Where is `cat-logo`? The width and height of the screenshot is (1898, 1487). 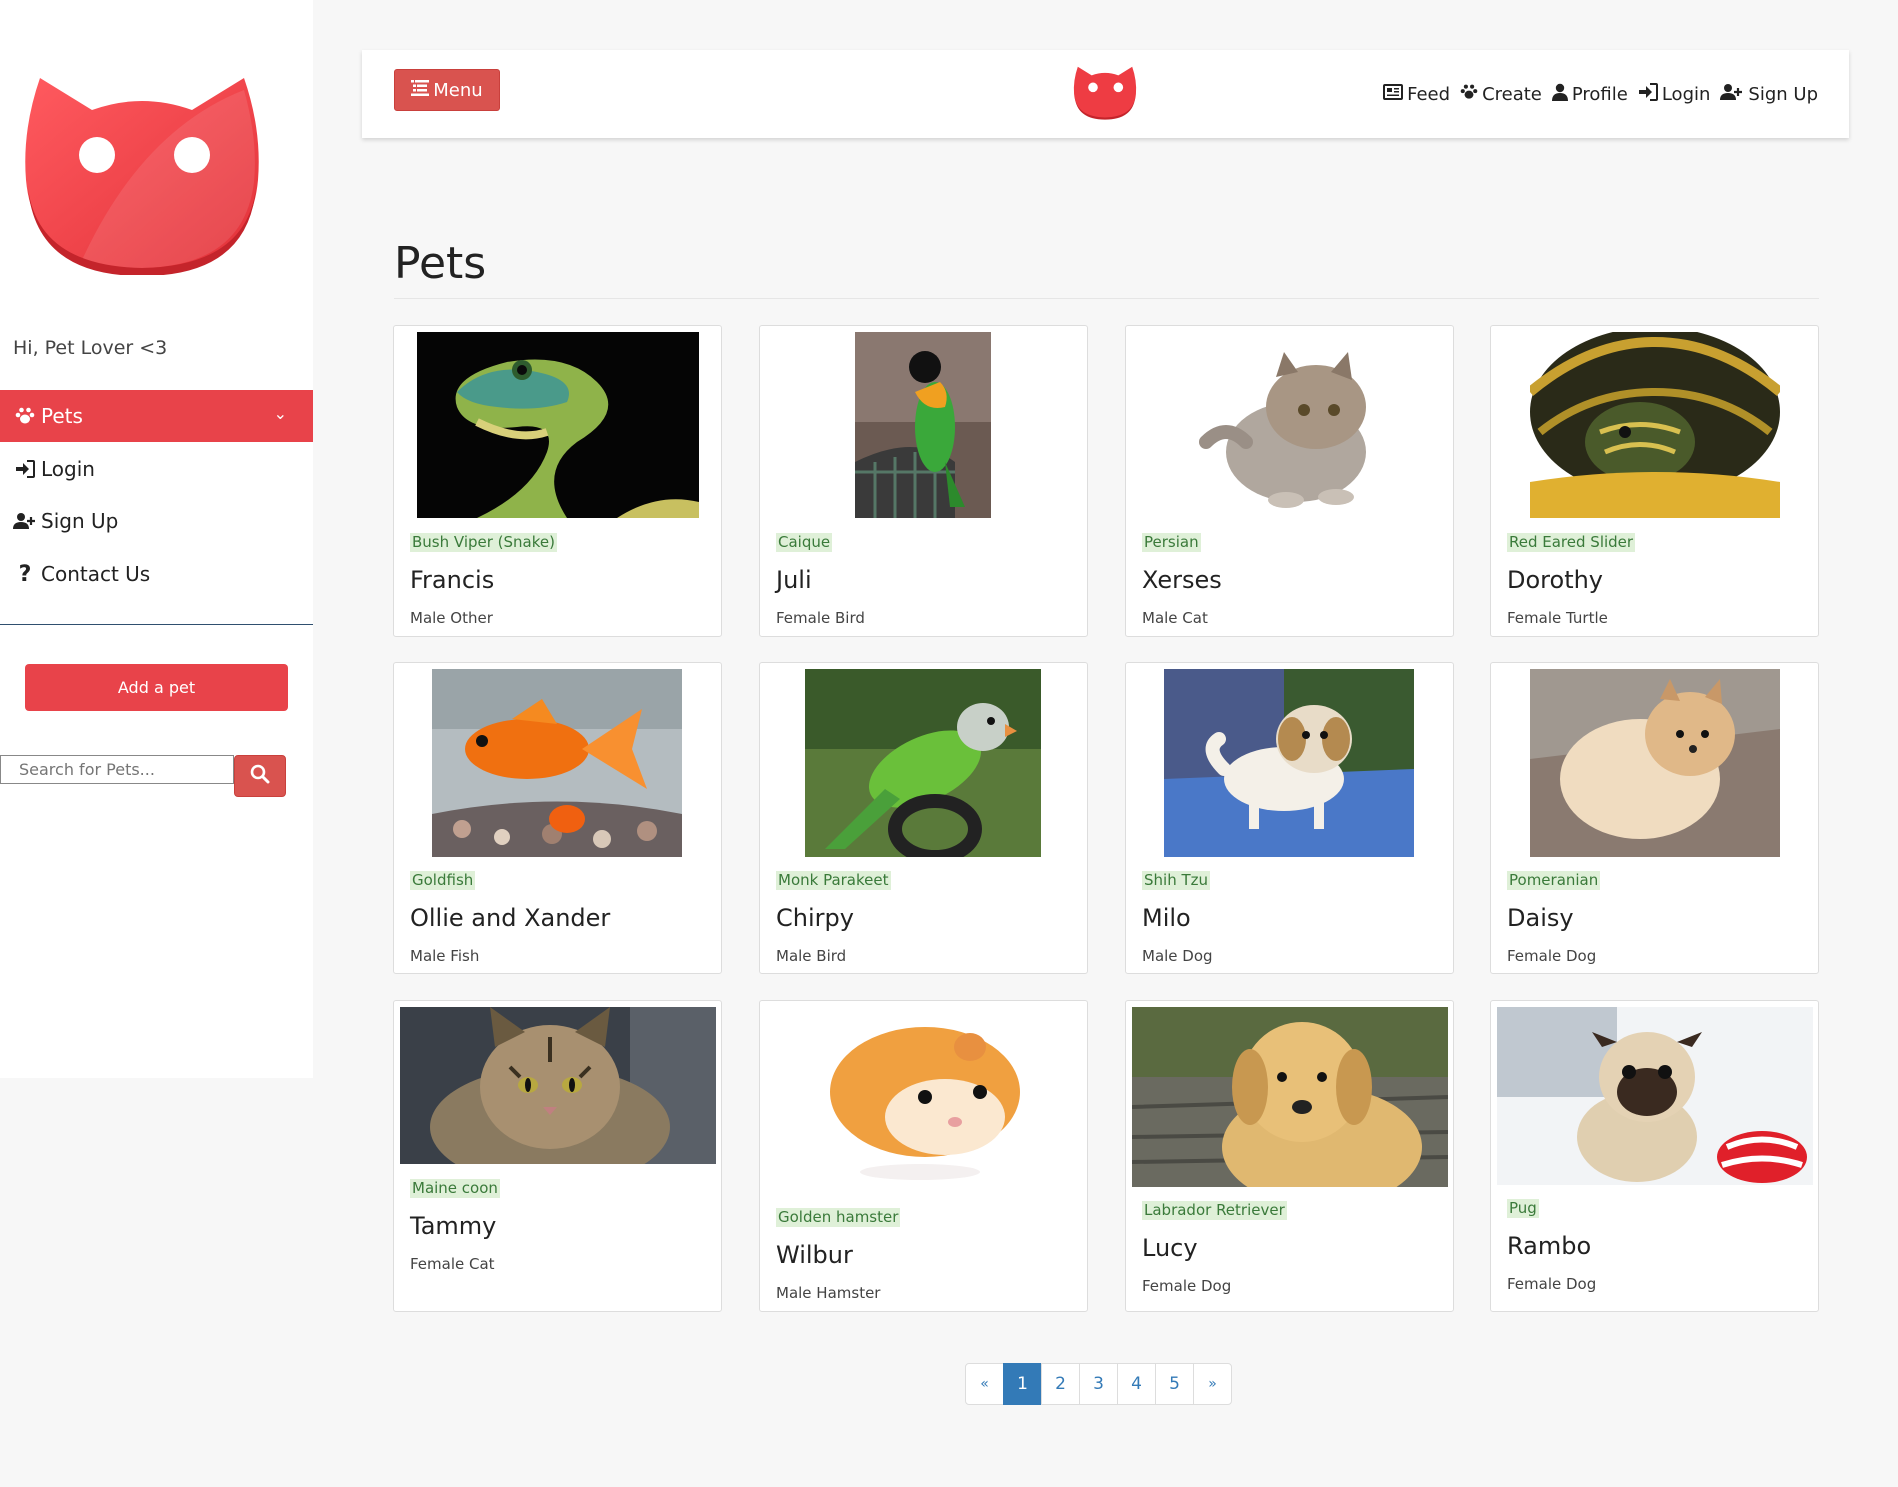 cat-logo is located at coordinates (142, 173).